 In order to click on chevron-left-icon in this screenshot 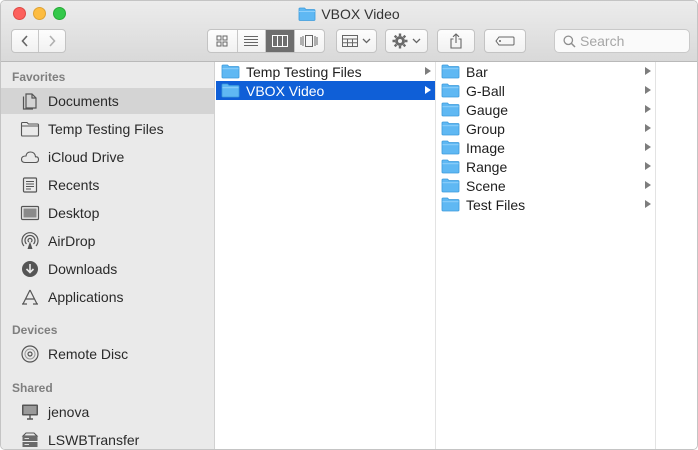, I will do `click(24, 41)`.